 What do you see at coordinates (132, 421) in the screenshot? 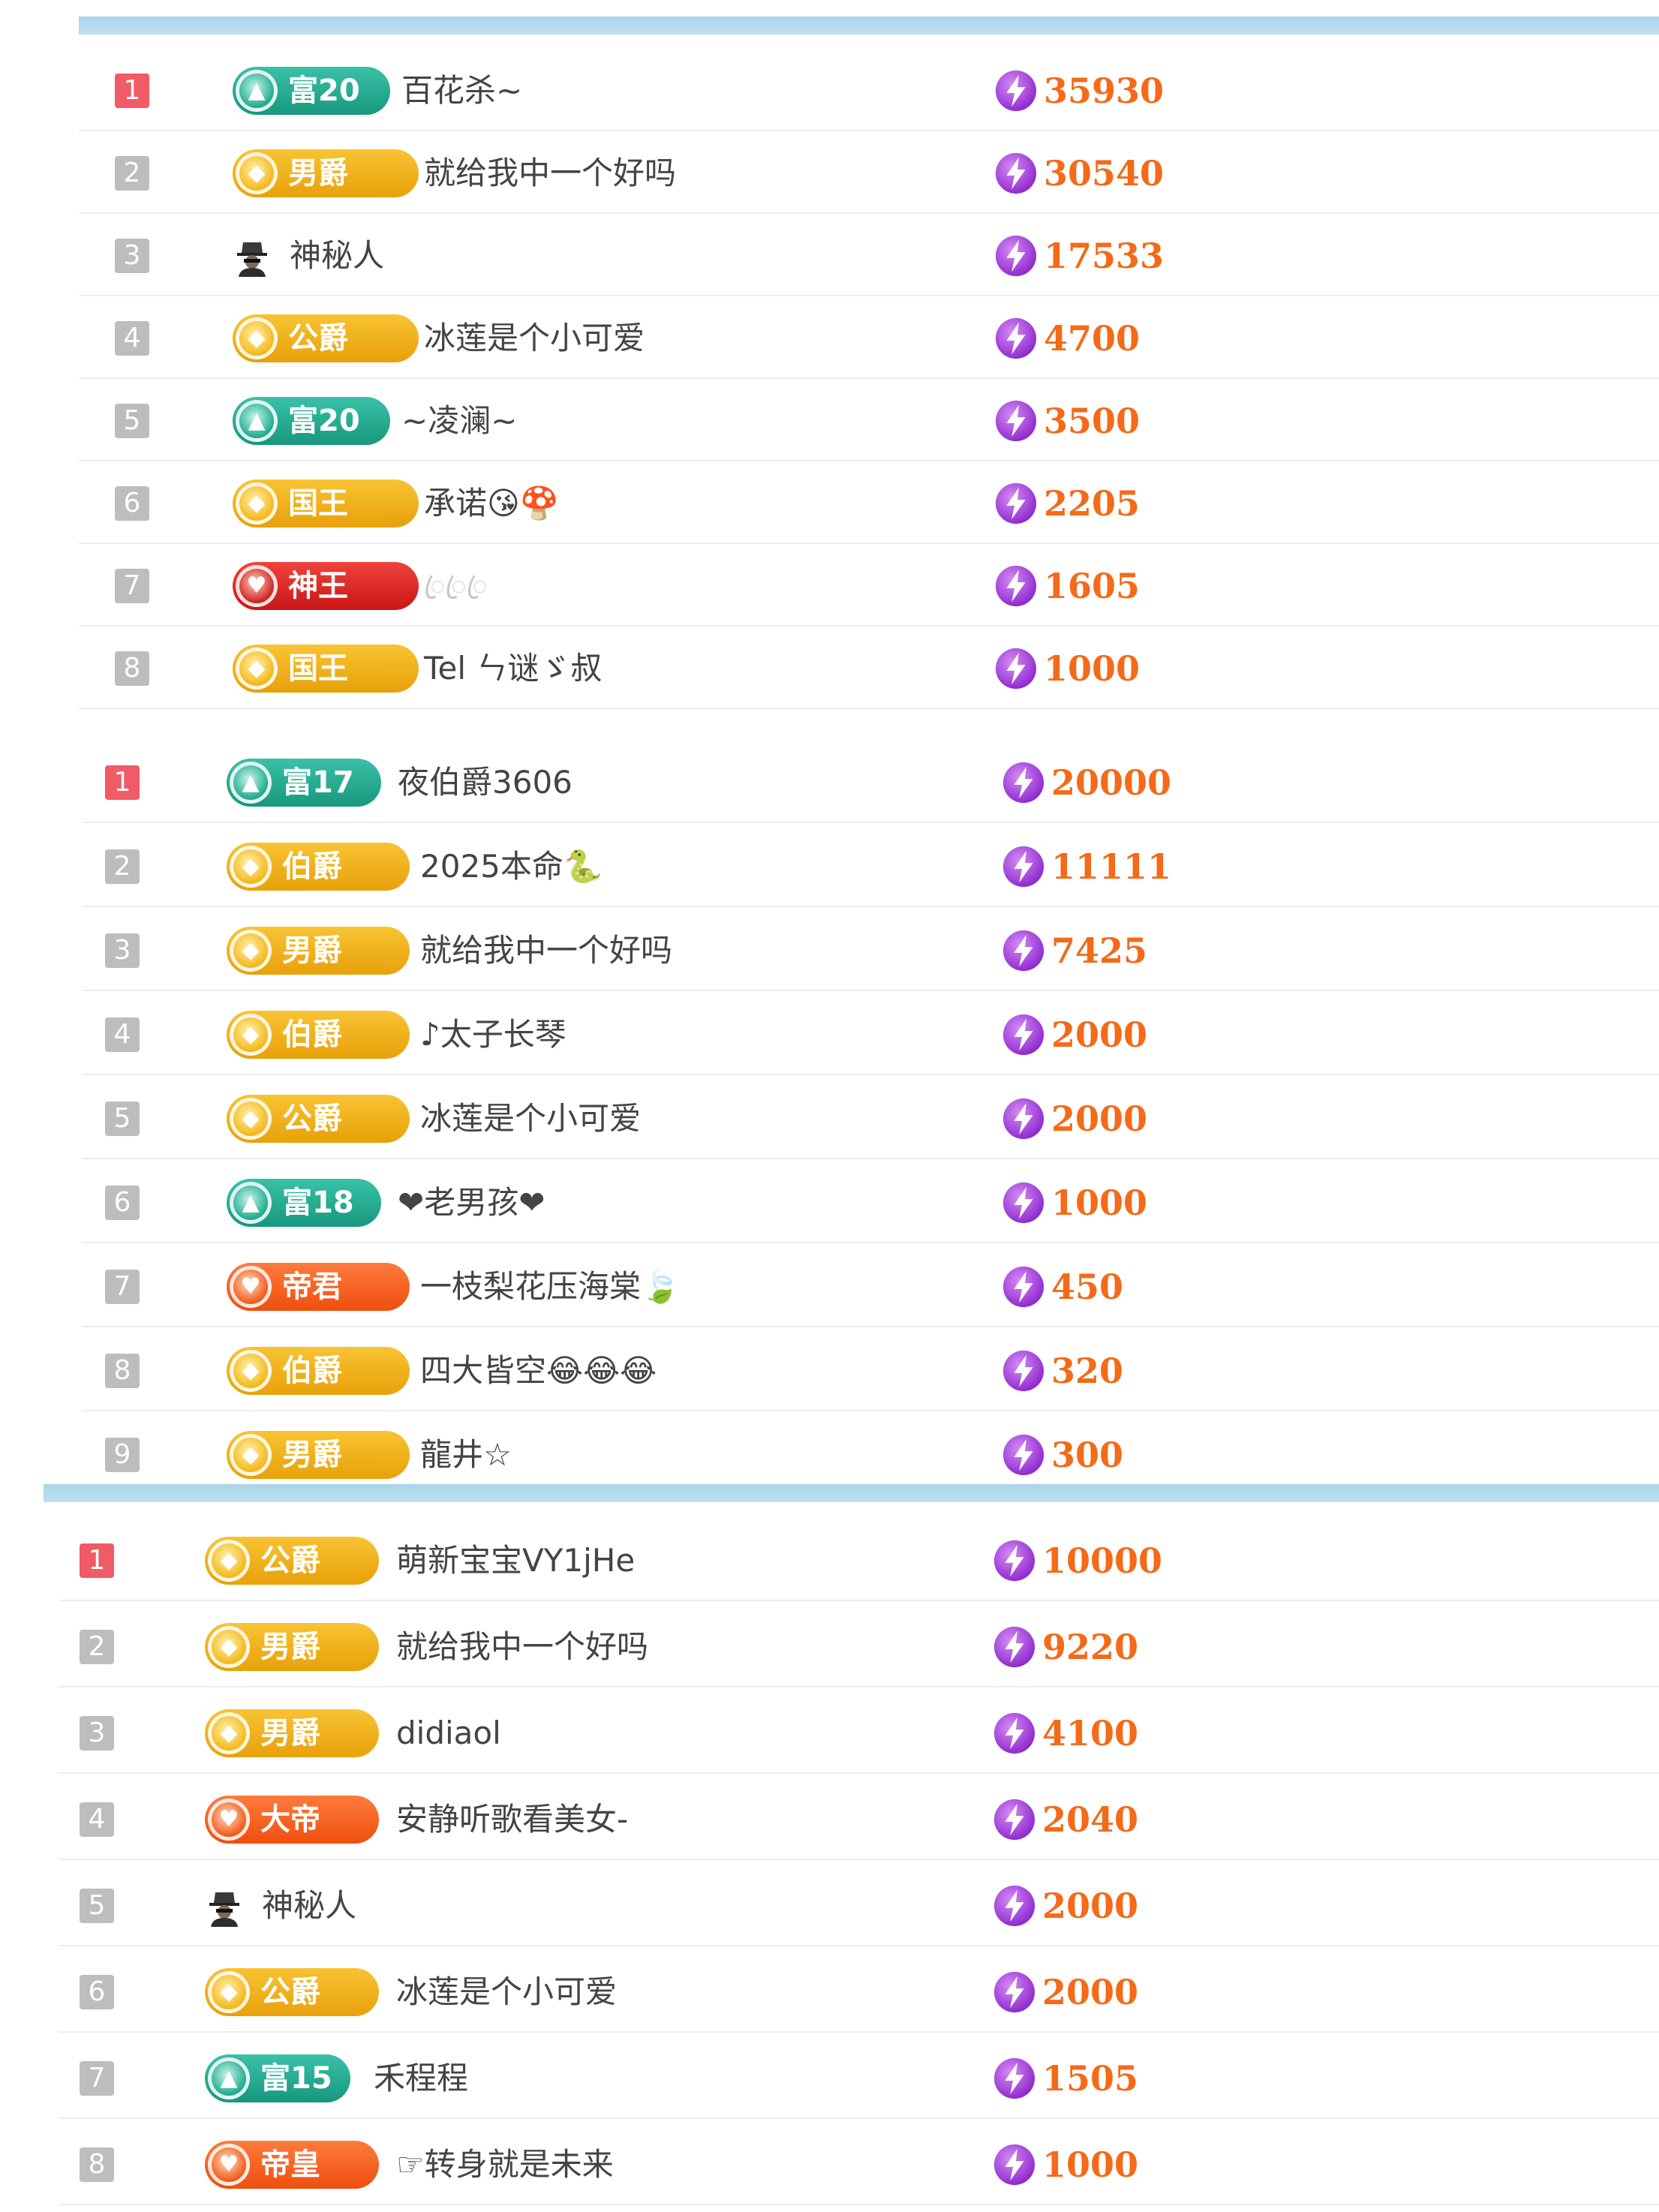
I see `rank-number: 5` at bounding box center [132, 421].